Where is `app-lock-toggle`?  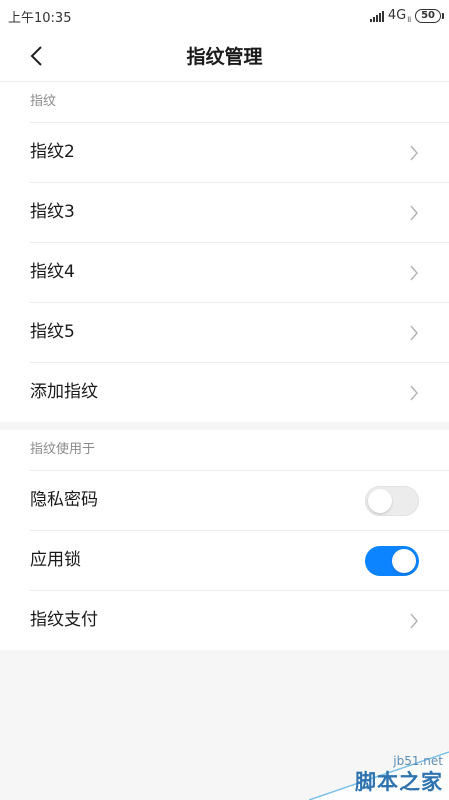 app-lock-toggle is located at coordinates (392, 561).